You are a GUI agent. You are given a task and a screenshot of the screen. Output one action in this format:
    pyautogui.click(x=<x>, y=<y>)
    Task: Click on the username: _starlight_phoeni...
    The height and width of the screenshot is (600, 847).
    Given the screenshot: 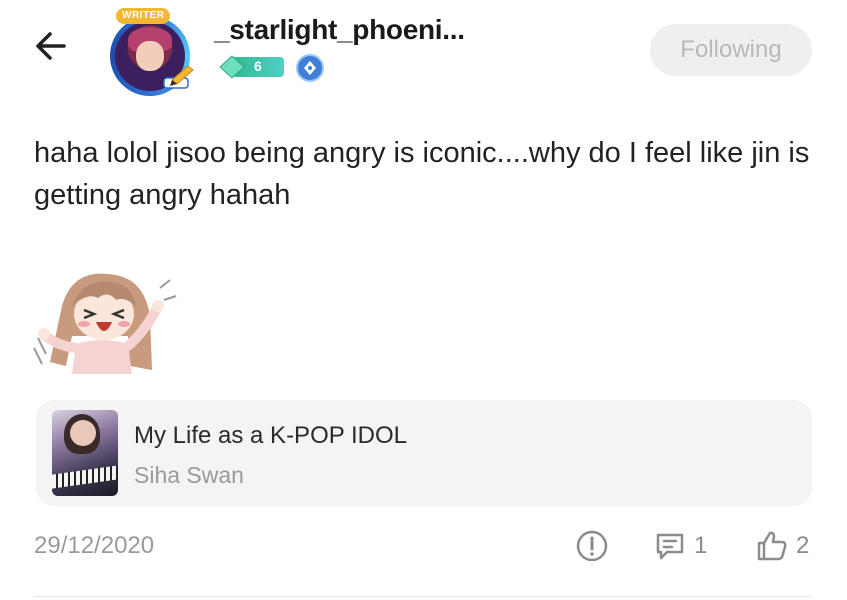 What is the action you would take?
    pyautogui.click(x=339, y=30)
    